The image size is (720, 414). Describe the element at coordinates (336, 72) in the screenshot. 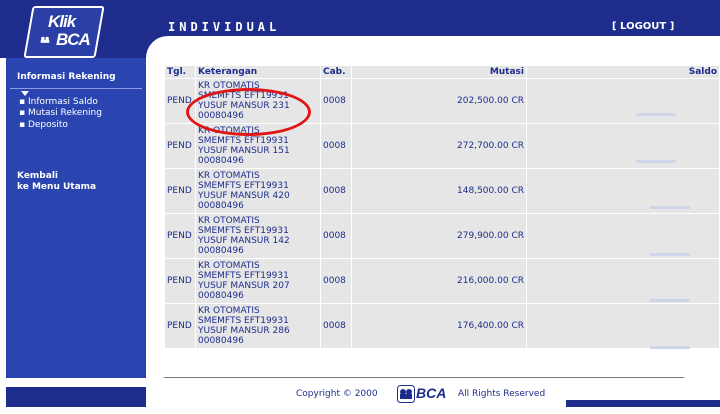

I see `col-branch-header: Cab.` at that location.